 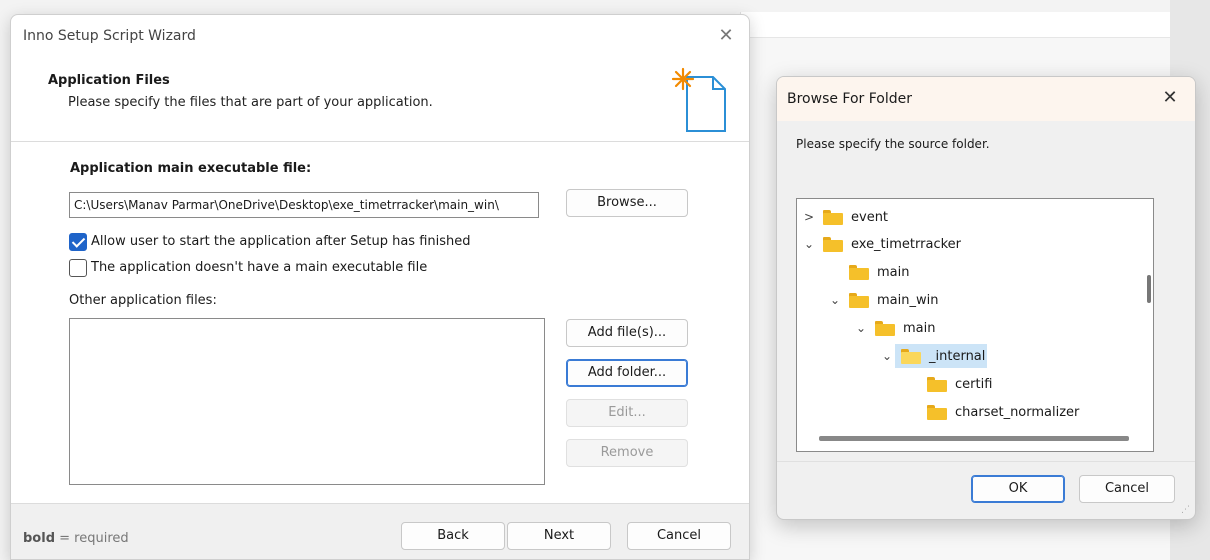 I want to click on browse-prompt: Please specify the source folder., so click(x=893, y=144).